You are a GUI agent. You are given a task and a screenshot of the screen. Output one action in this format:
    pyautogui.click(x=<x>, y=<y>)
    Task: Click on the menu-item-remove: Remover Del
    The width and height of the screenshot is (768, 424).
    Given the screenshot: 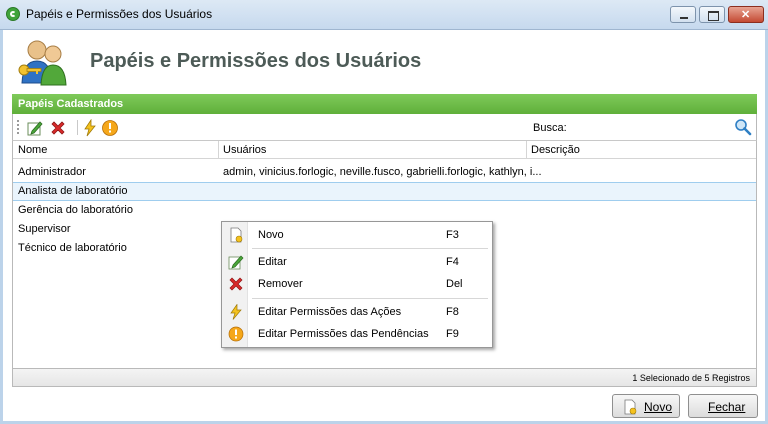 What is the action you would take?
    pyautogui.click(x=357, y=284)
    